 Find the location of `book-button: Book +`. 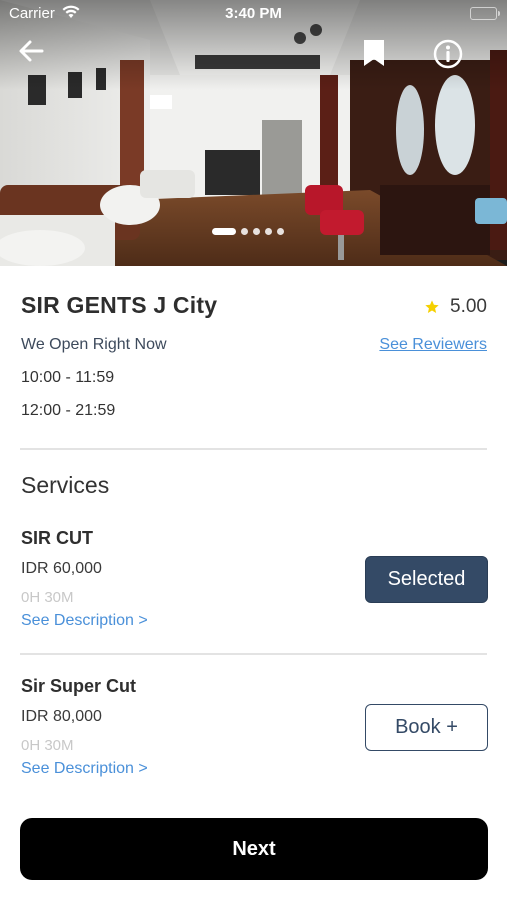

book-button: Book + is located at coordinates (426, 727).